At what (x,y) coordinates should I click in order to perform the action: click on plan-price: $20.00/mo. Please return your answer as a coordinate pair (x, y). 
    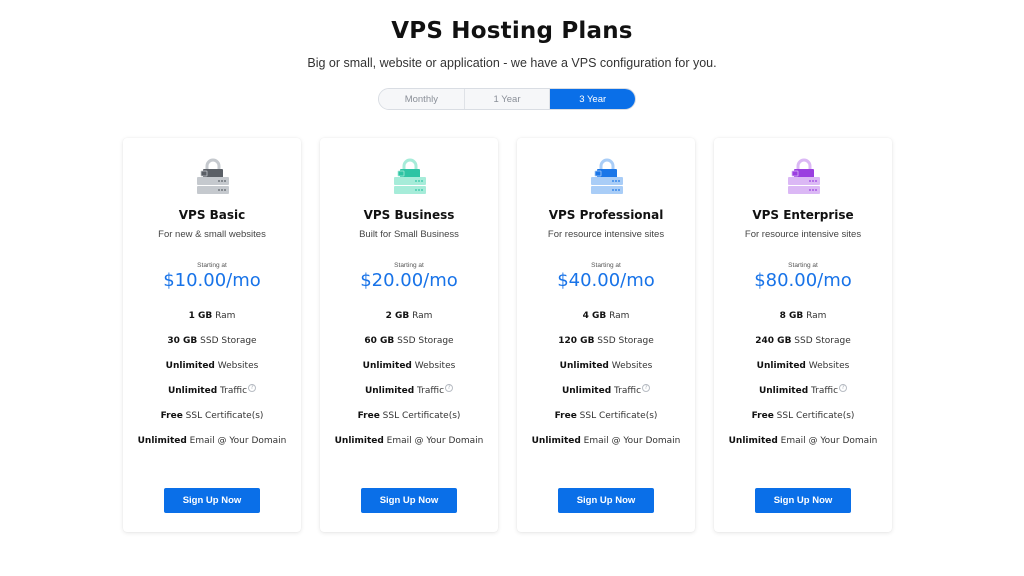
    Looking at the image, I should click on (409, 280).